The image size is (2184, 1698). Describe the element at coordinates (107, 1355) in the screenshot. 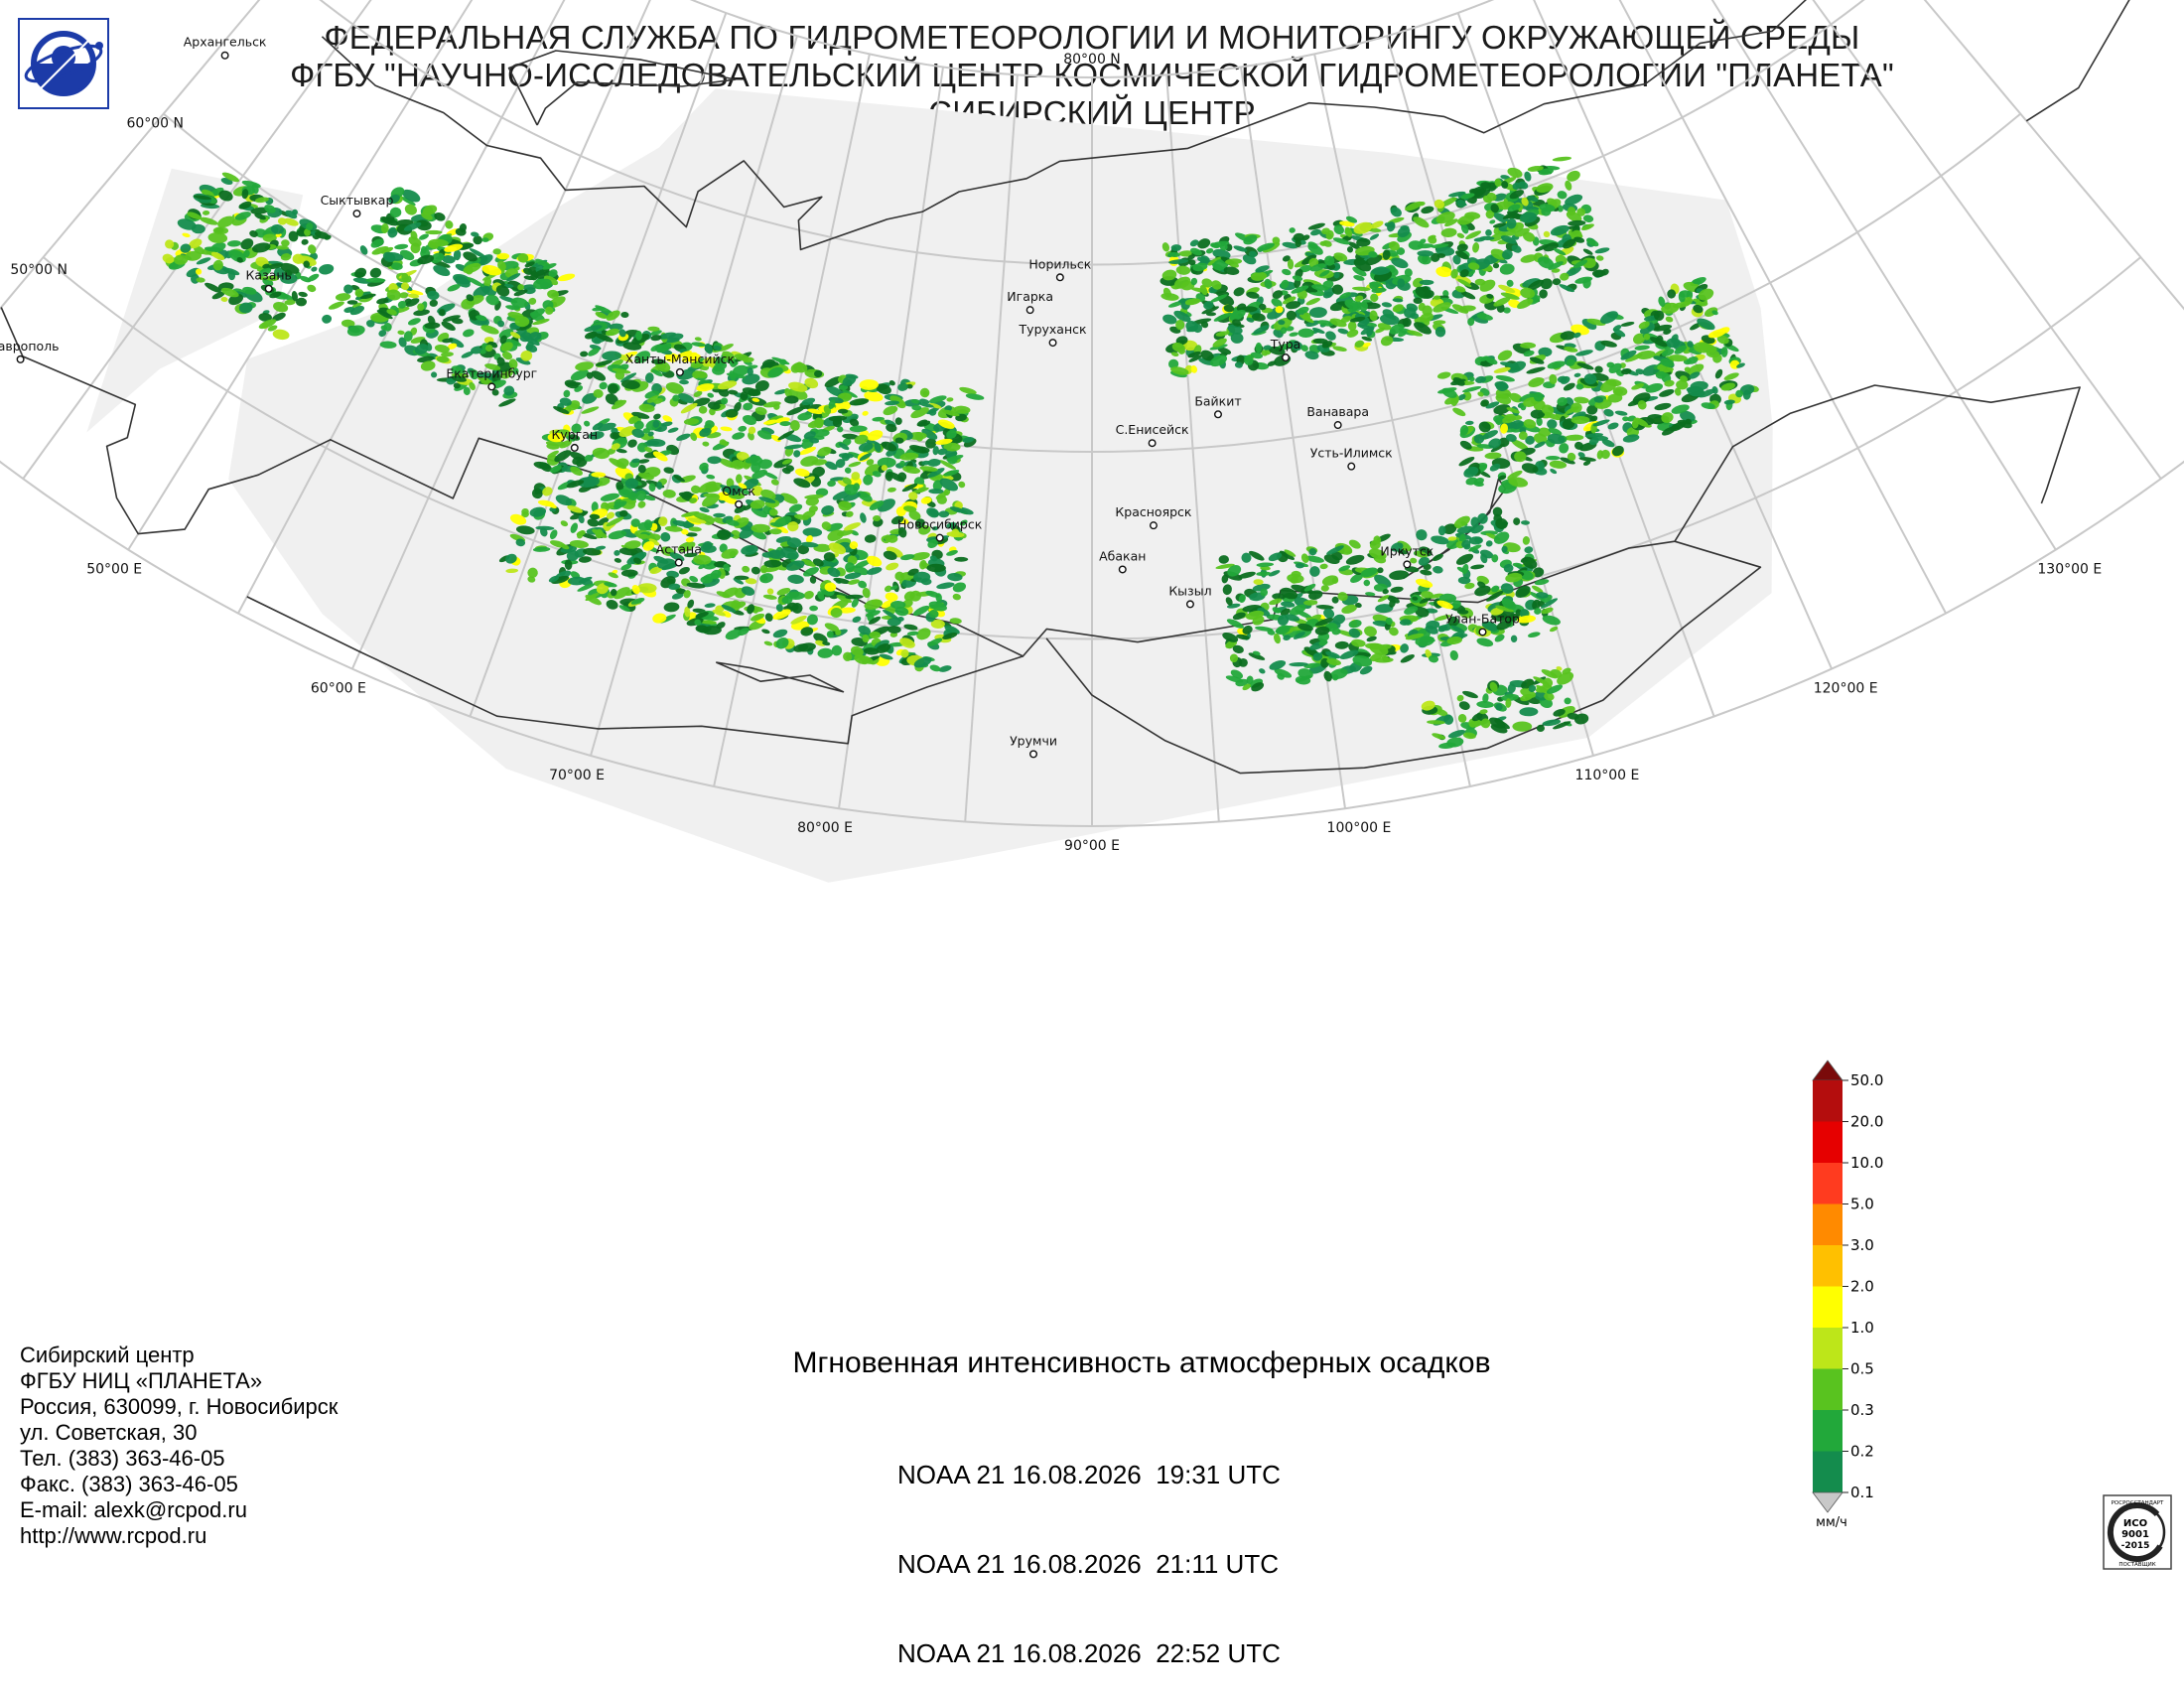

I see `contact-line-center: Сибирский центр` at that location.